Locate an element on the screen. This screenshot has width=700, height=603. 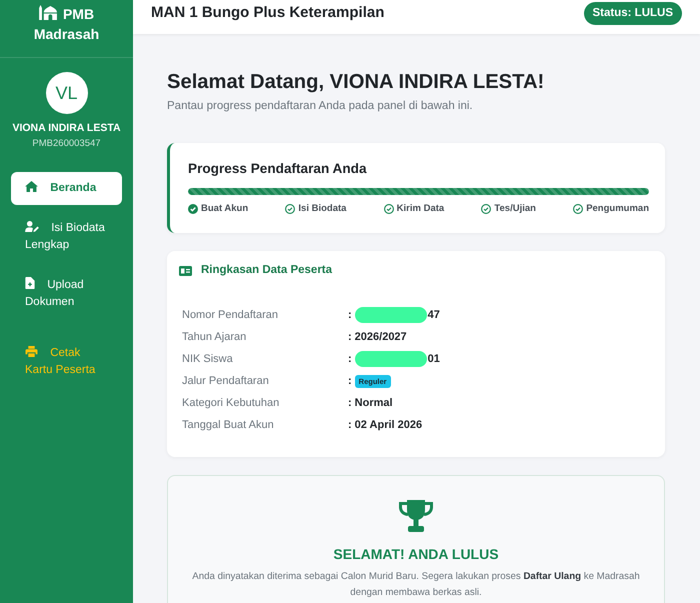
nav-link: Isi Biodata Lengkap is located at coordinates (66, 237).